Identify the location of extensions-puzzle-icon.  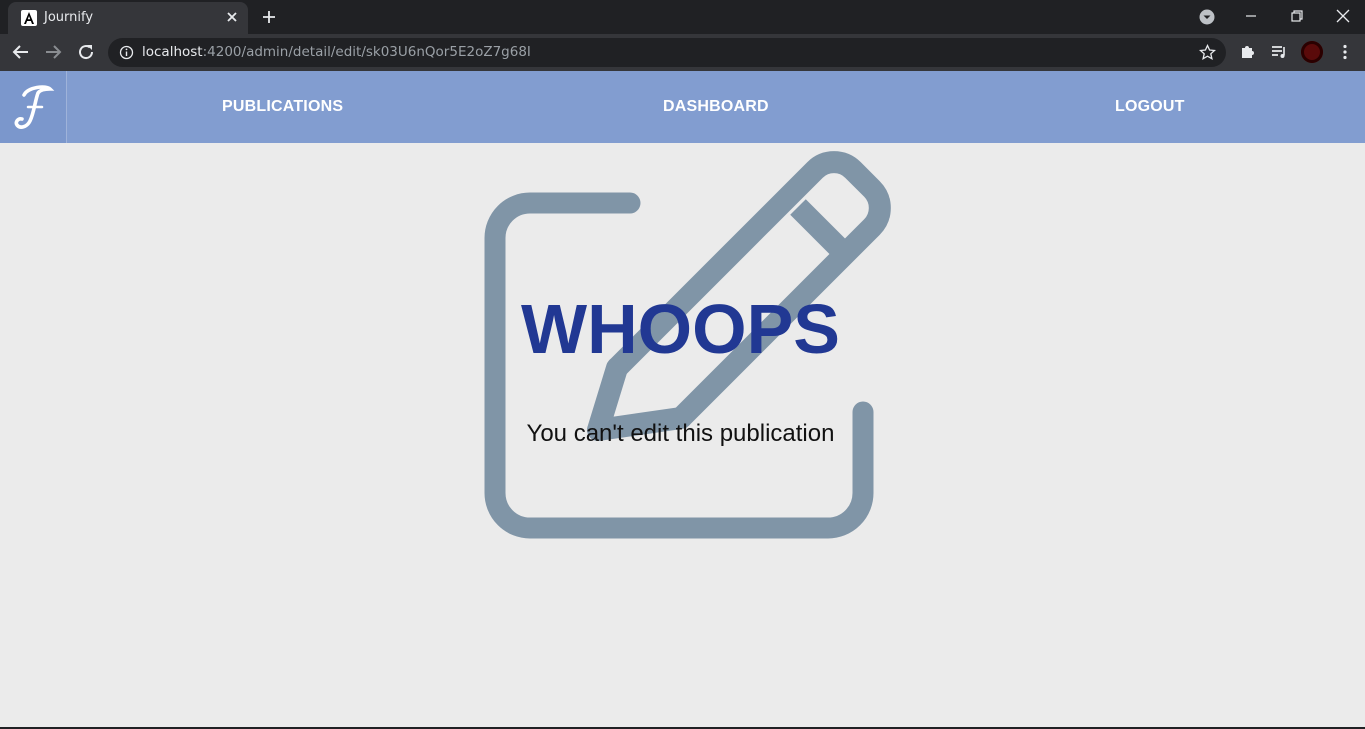
(1248, 52).